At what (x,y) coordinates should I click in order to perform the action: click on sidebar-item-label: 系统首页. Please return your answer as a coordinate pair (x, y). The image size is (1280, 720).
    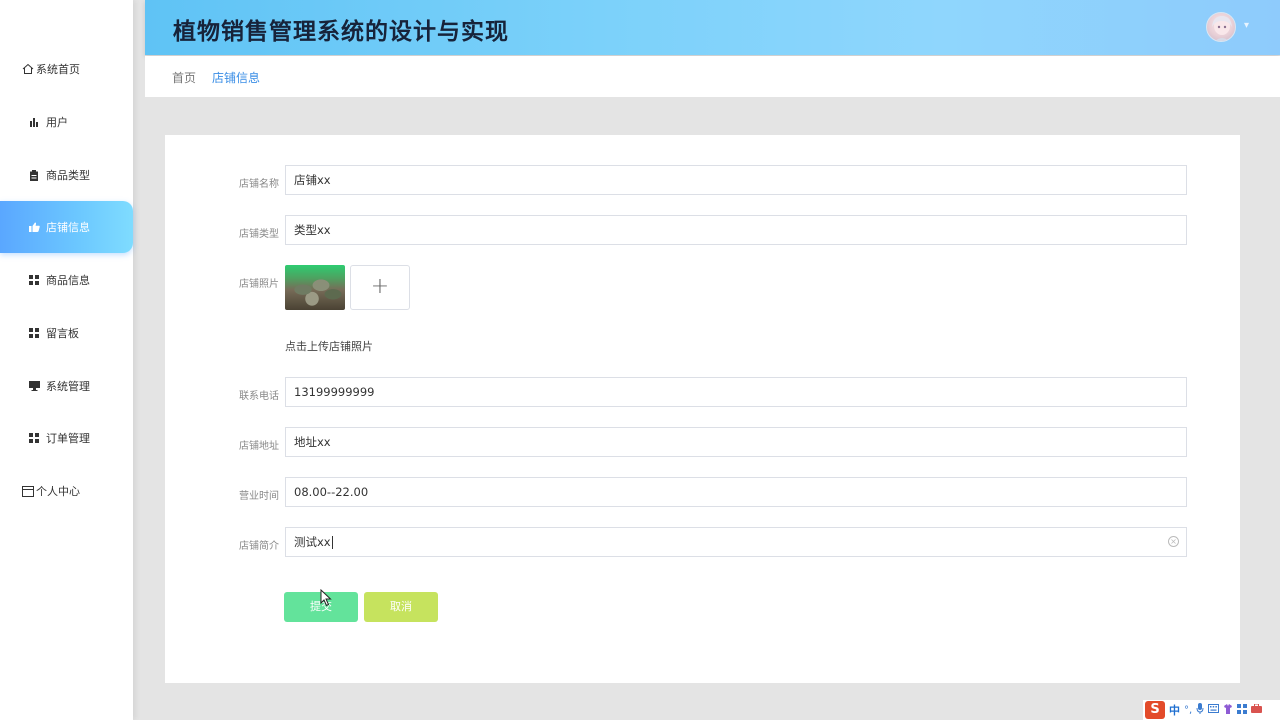
    Looking at the image, I should click on (58, 69).